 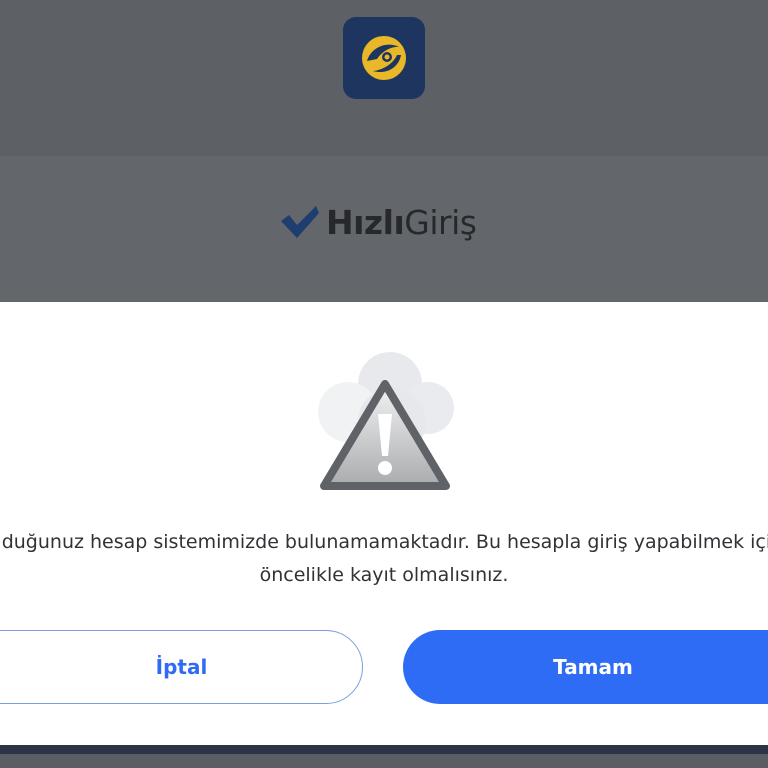 What do you see at coordinates (585, 667) in the screenshot?
I see `ok-button: Tamam` at bounding box center [585, 667].